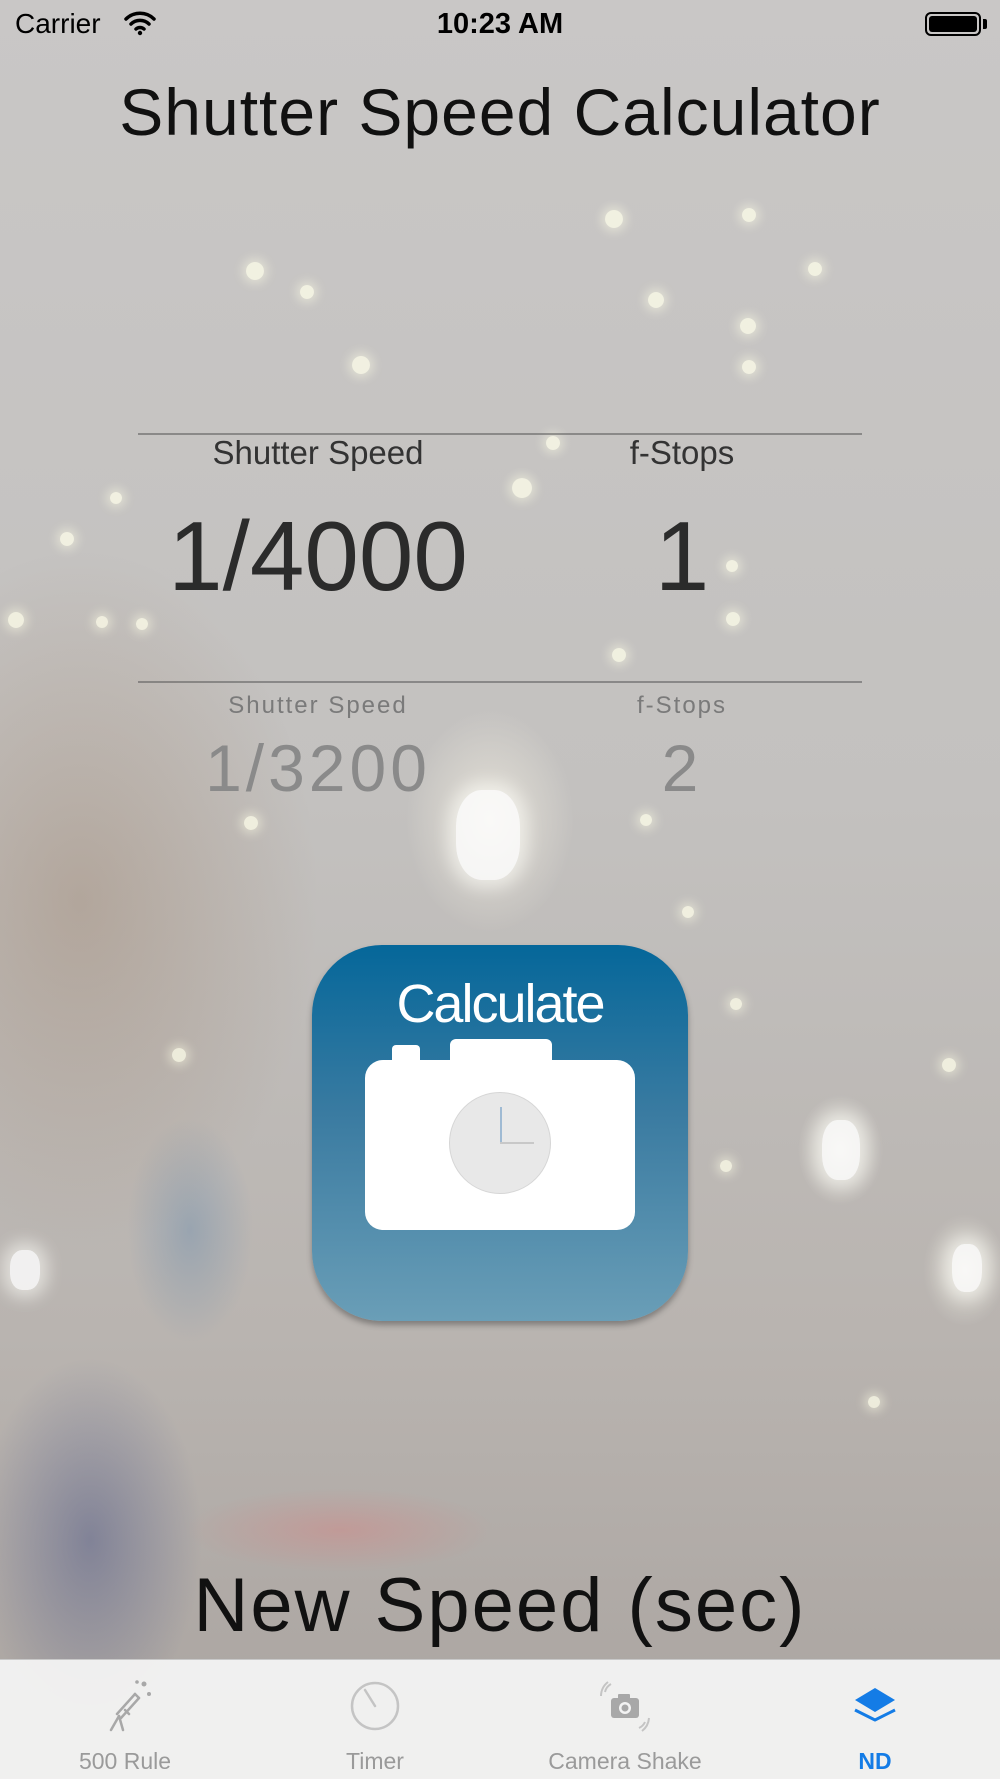 The height and width of the screenshot is (1779, 1000). Describe the element at coordinates (500, 1004) in the screenshot. I see `calculate-button-label: Calculate` at that location.